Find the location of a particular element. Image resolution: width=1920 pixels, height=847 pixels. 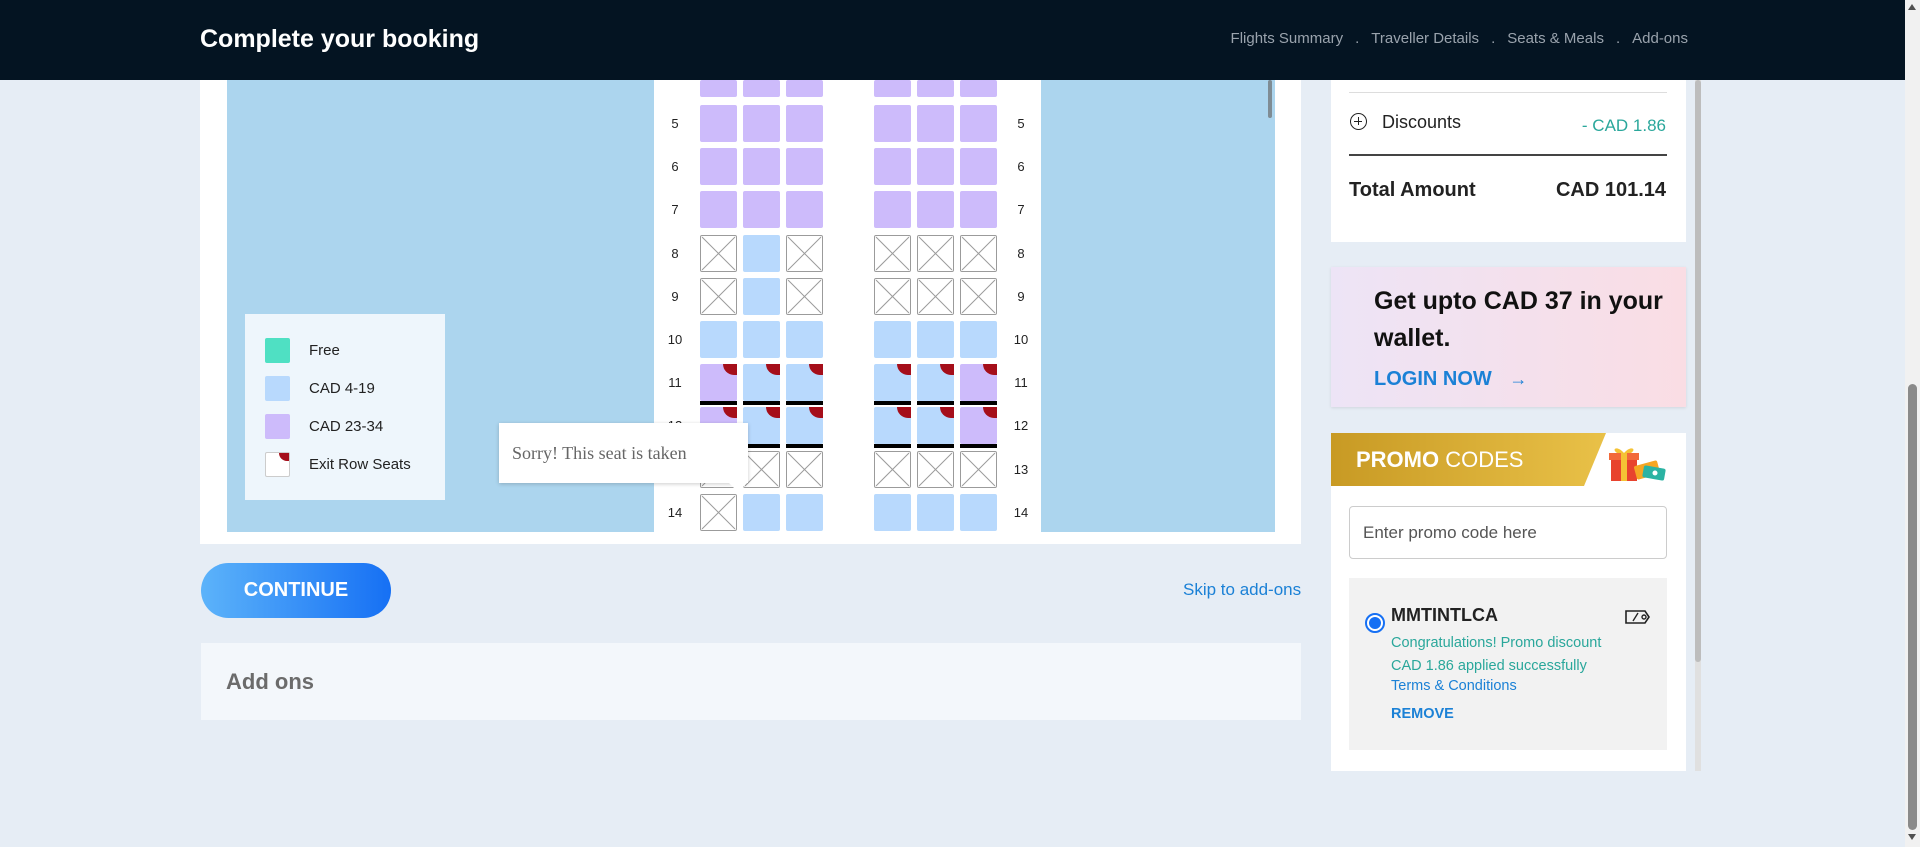

step-add-ons: Add-ons is located at coordinates (1660, 38).